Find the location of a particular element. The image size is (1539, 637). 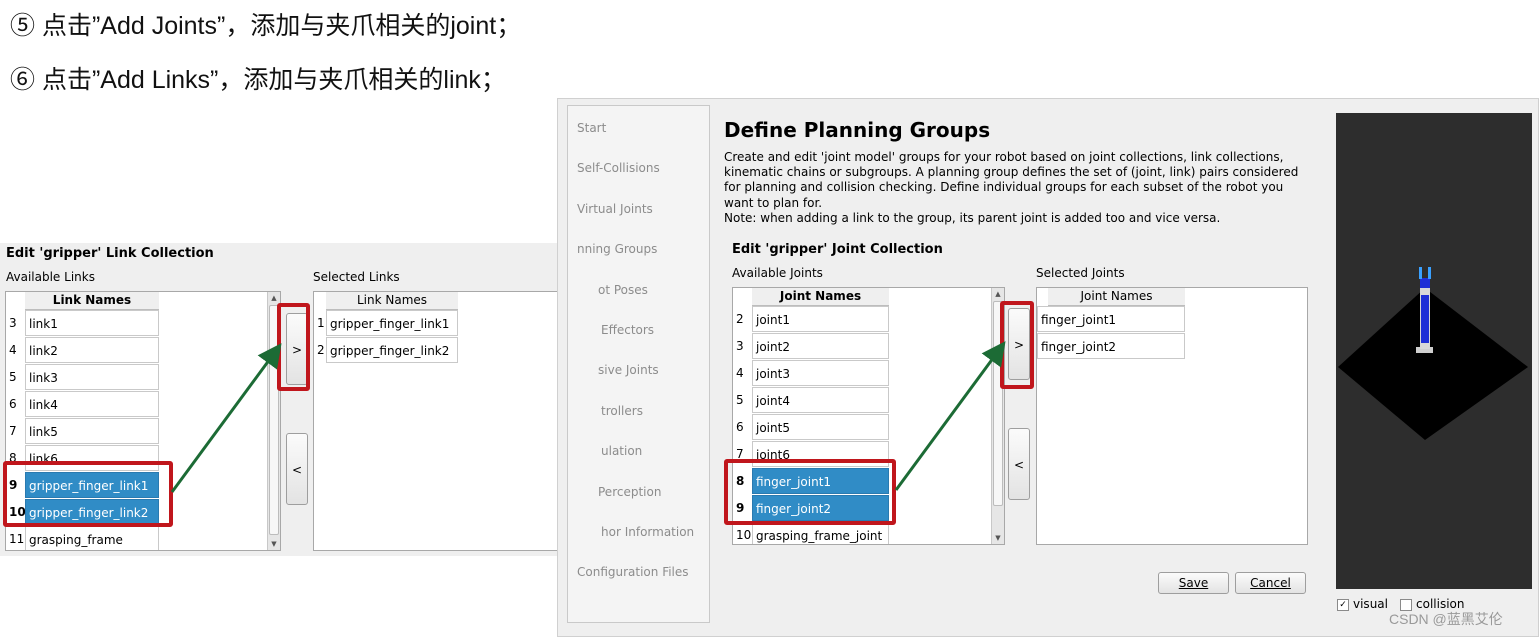

annotation-arrows is located at coordinates (588, 417).